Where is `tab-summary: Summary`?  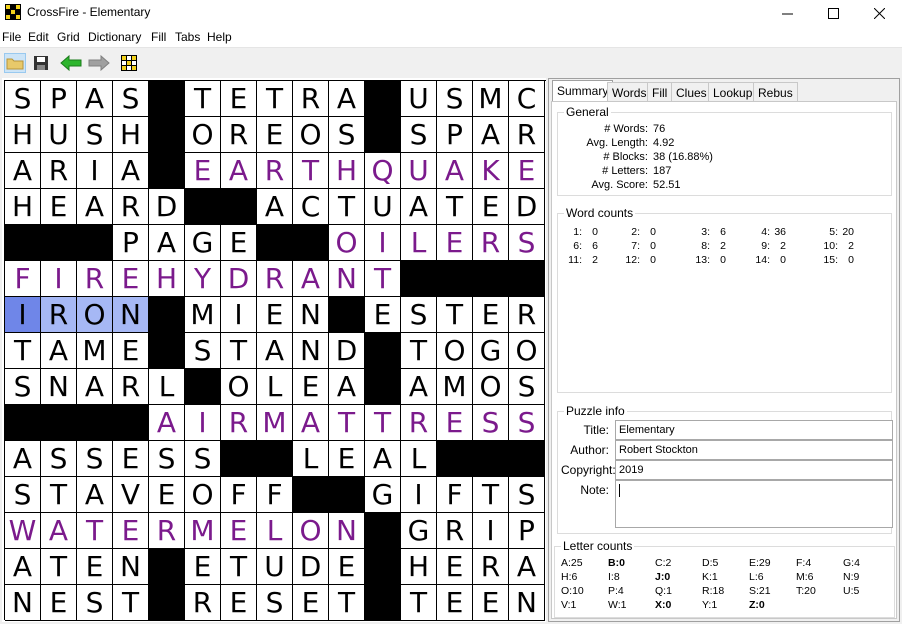 tab-summary: Summary is located at coordinates (583, 91).